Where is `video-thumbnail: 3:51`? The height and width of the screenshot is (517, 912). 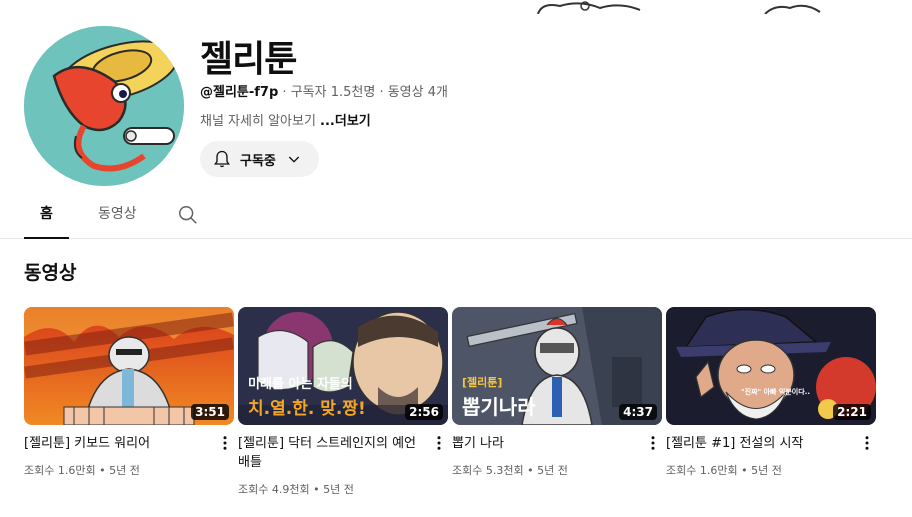 video-thumbnail: 3:51 is located at coordinates (129, 366).